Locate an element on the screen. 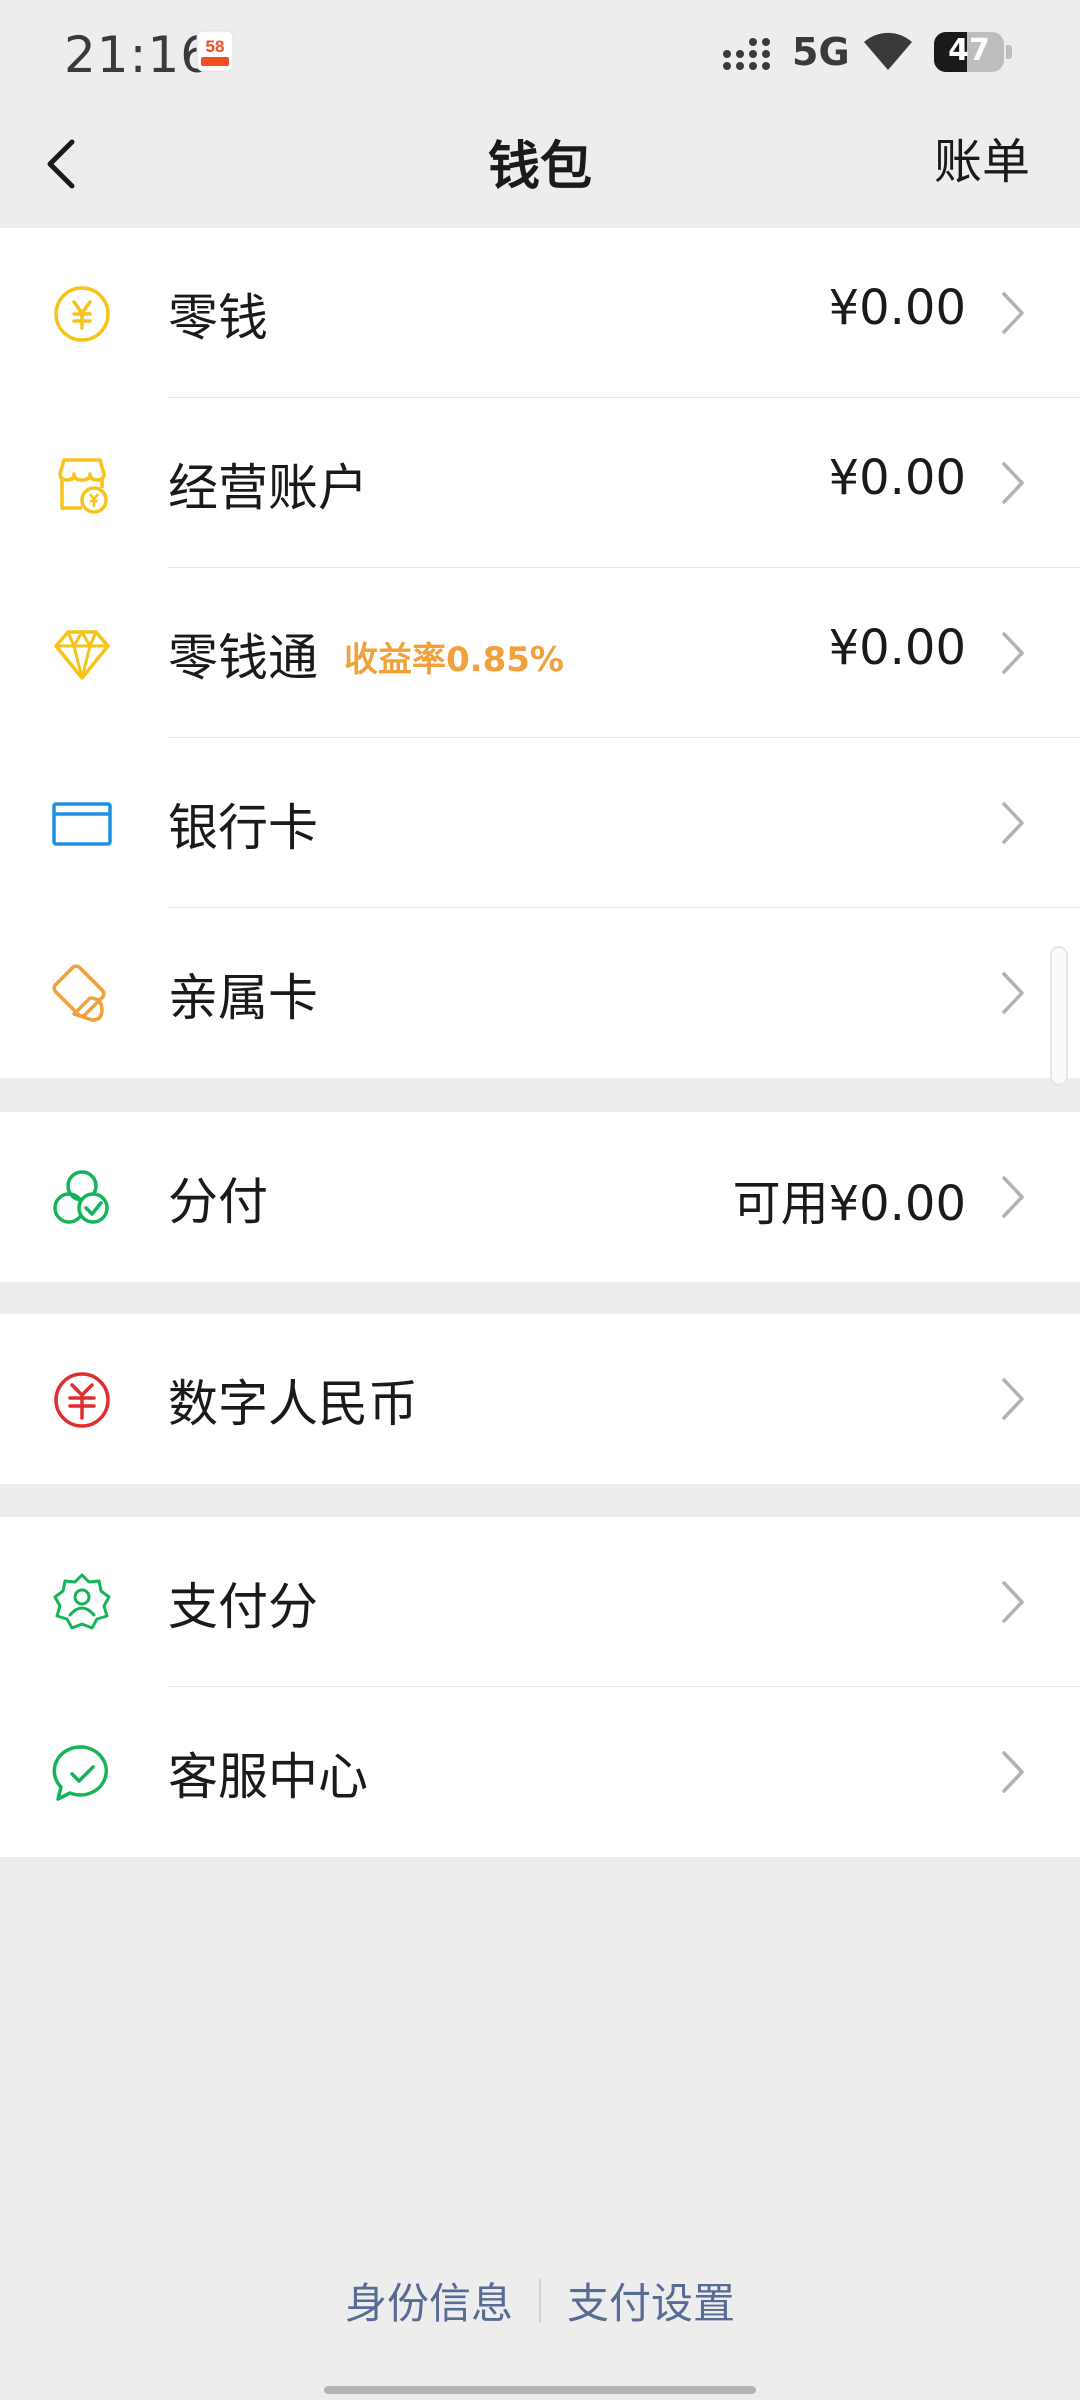 This screenshot has width=1080, height=2400. wifi-icon is located at coordinates (888, 51).